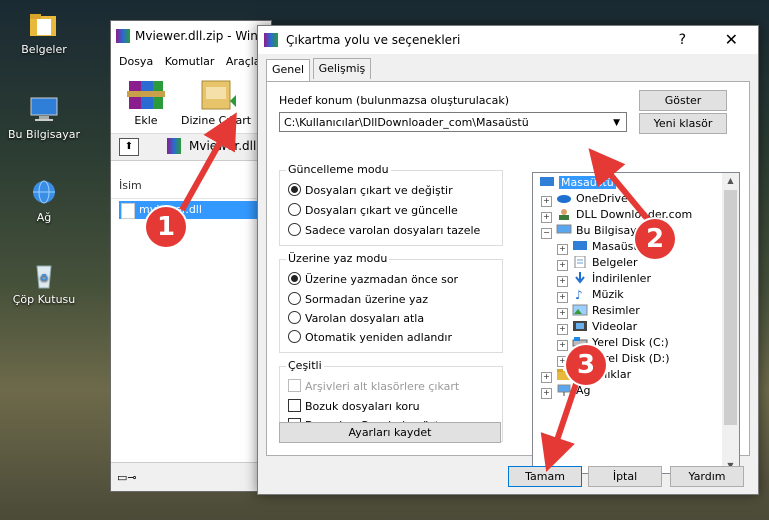 The width and height of the screenshot is (769, 520). I want to click on arrow-to-extract-button, so click(208, 162).